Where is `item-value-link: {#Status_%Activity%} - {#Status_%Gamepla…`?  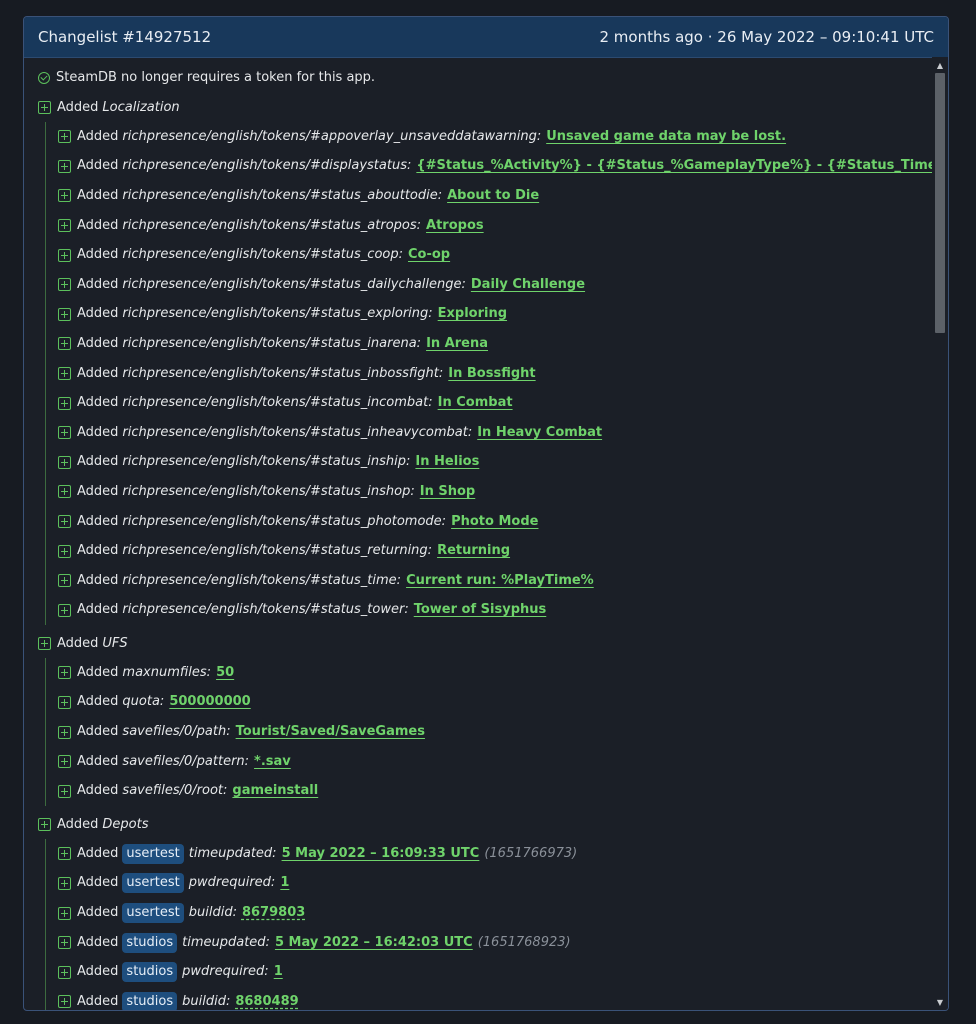 item-value-link: {#Status_%Activity%} - {#Status_%Gamepla… is located at coordinates (674, 166).